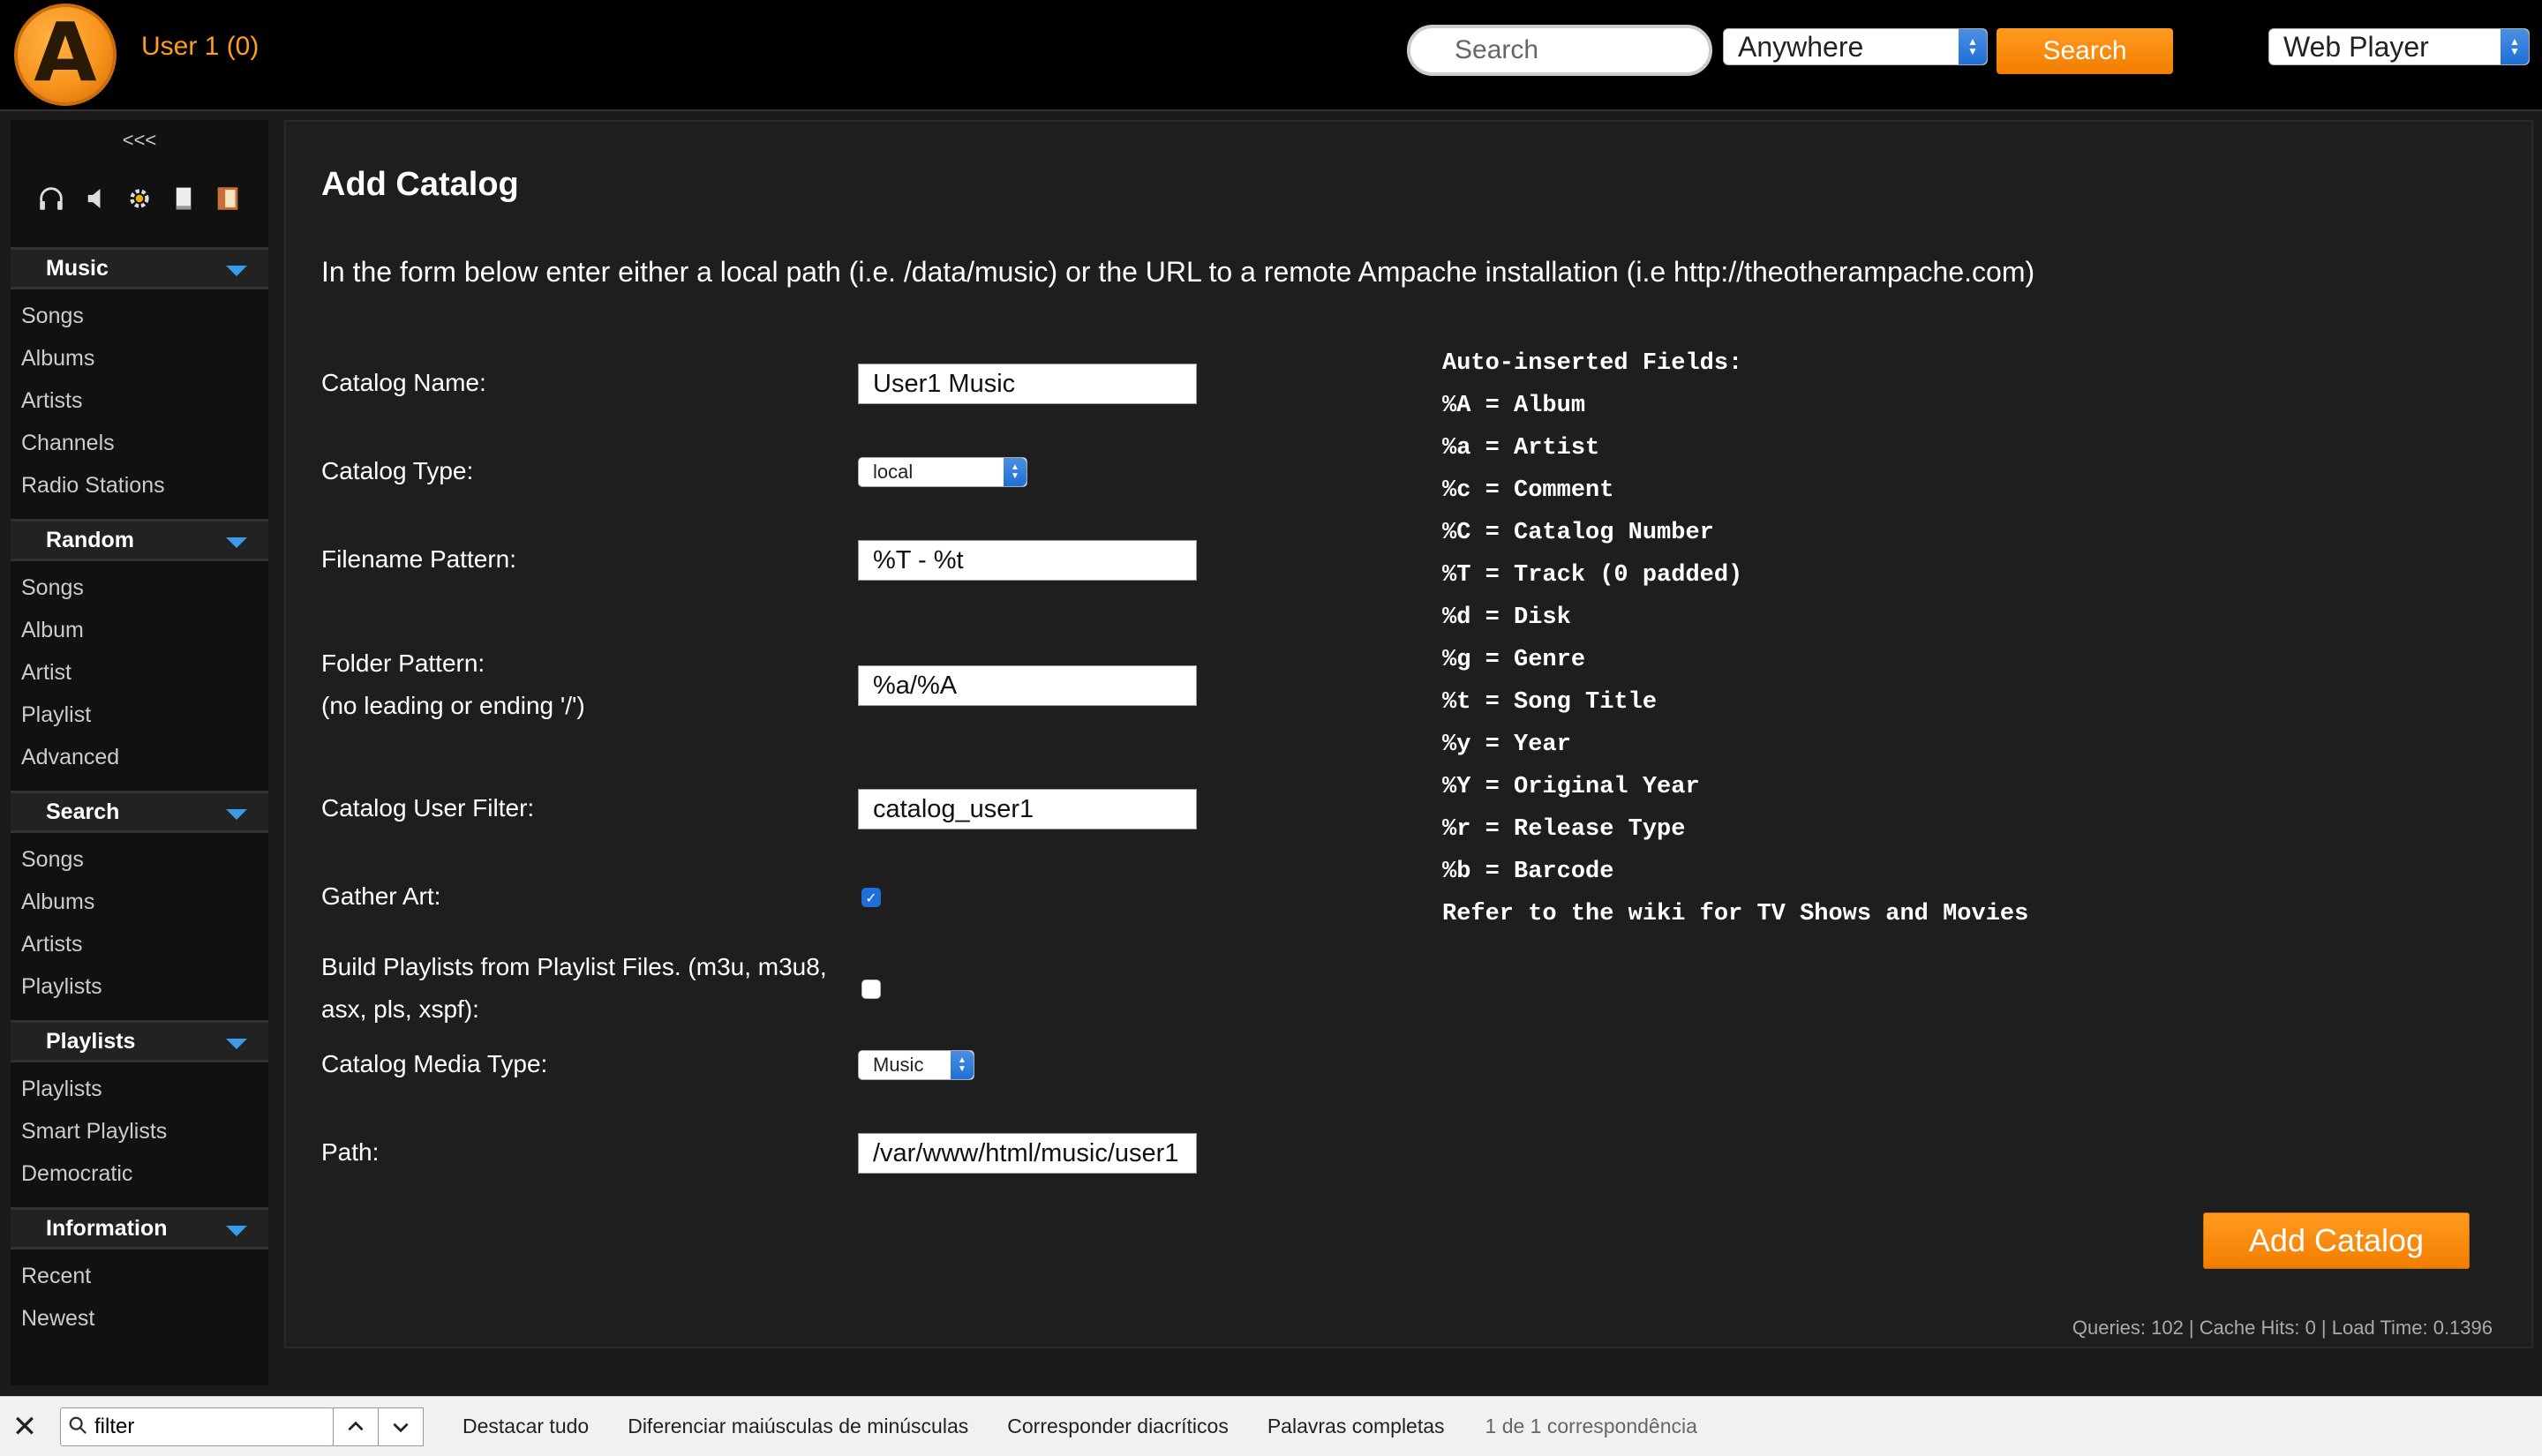 The height and width of the screenshot is (1456, 2542). I want to click on chevron-down-icon, so click(401, 1427).